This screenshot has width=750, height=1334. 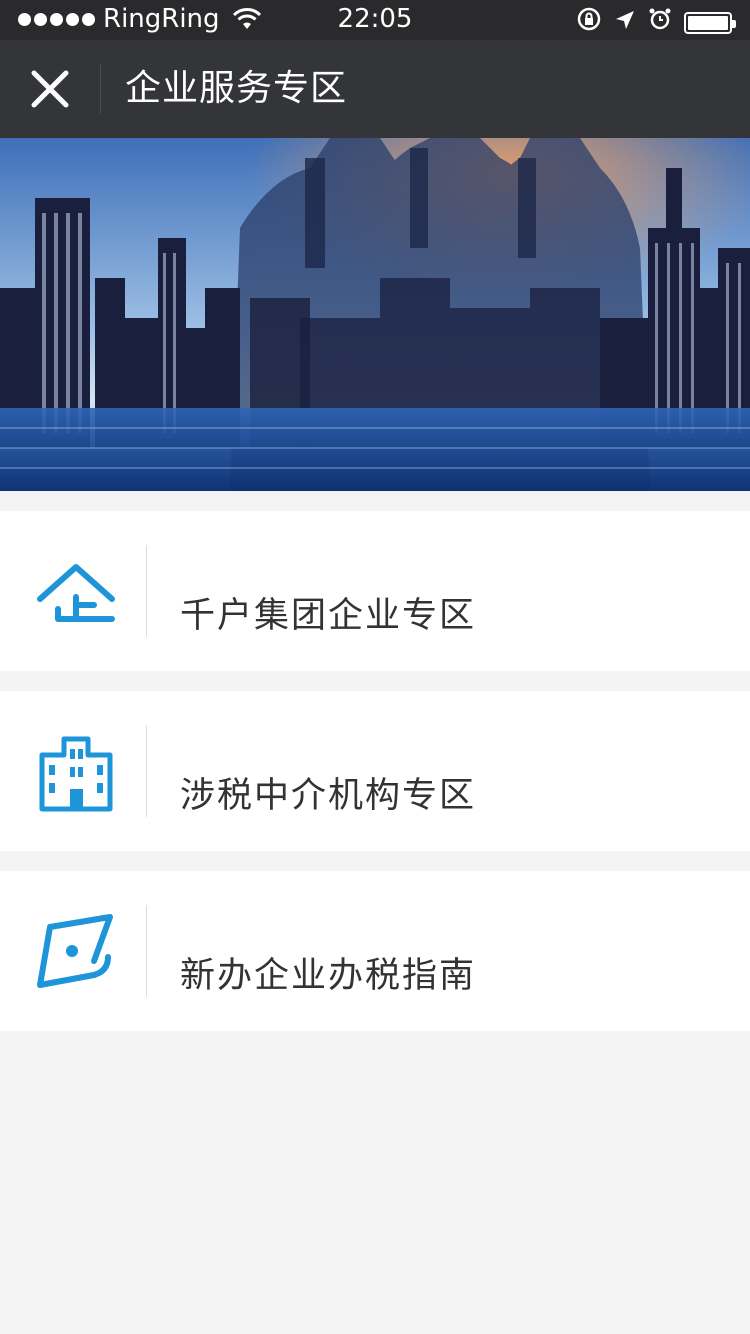 I want to click on close-button, so click(x=50, y=89).